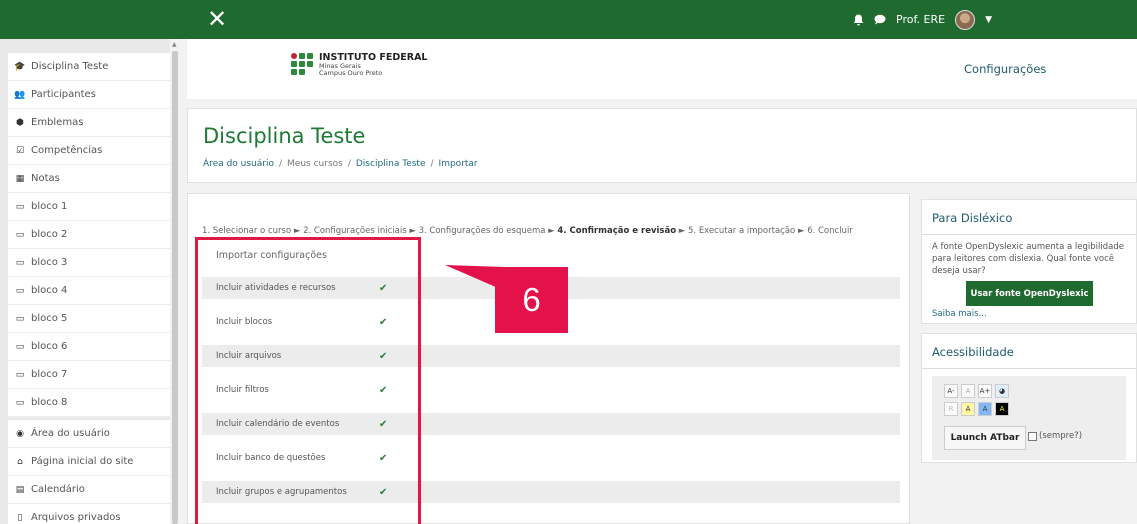 The width and height of the screenshot is (1137, 524). Describe the element at coordinates (20, 150) in the screenshot. I see `check-square-icon: ☑` at that location.